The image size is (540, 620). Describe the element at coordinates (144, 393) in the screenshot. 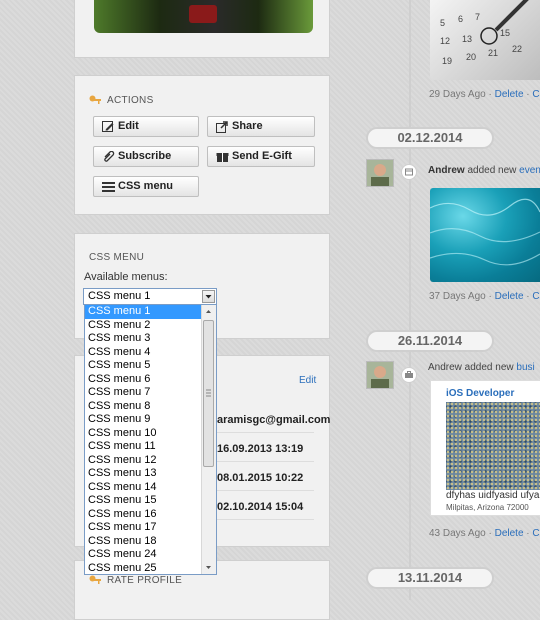

I see `dropdown-option: CSS menu 7` at that location.